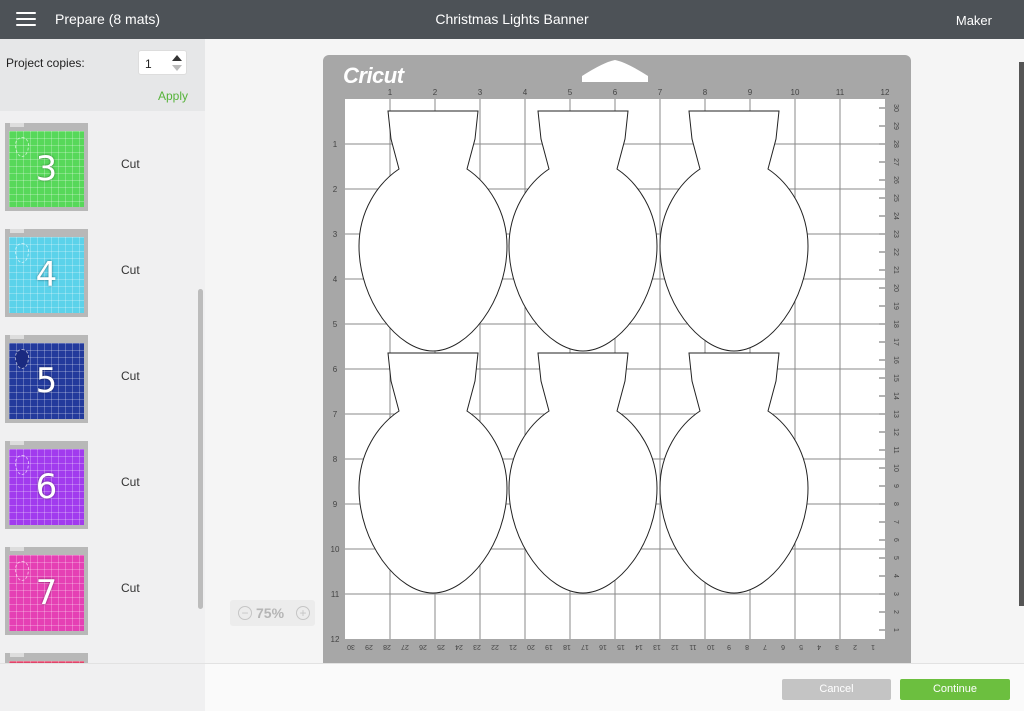 This screenshot has width=1024, height=711. I want to click on mat-number: 4, so click(46, 275).